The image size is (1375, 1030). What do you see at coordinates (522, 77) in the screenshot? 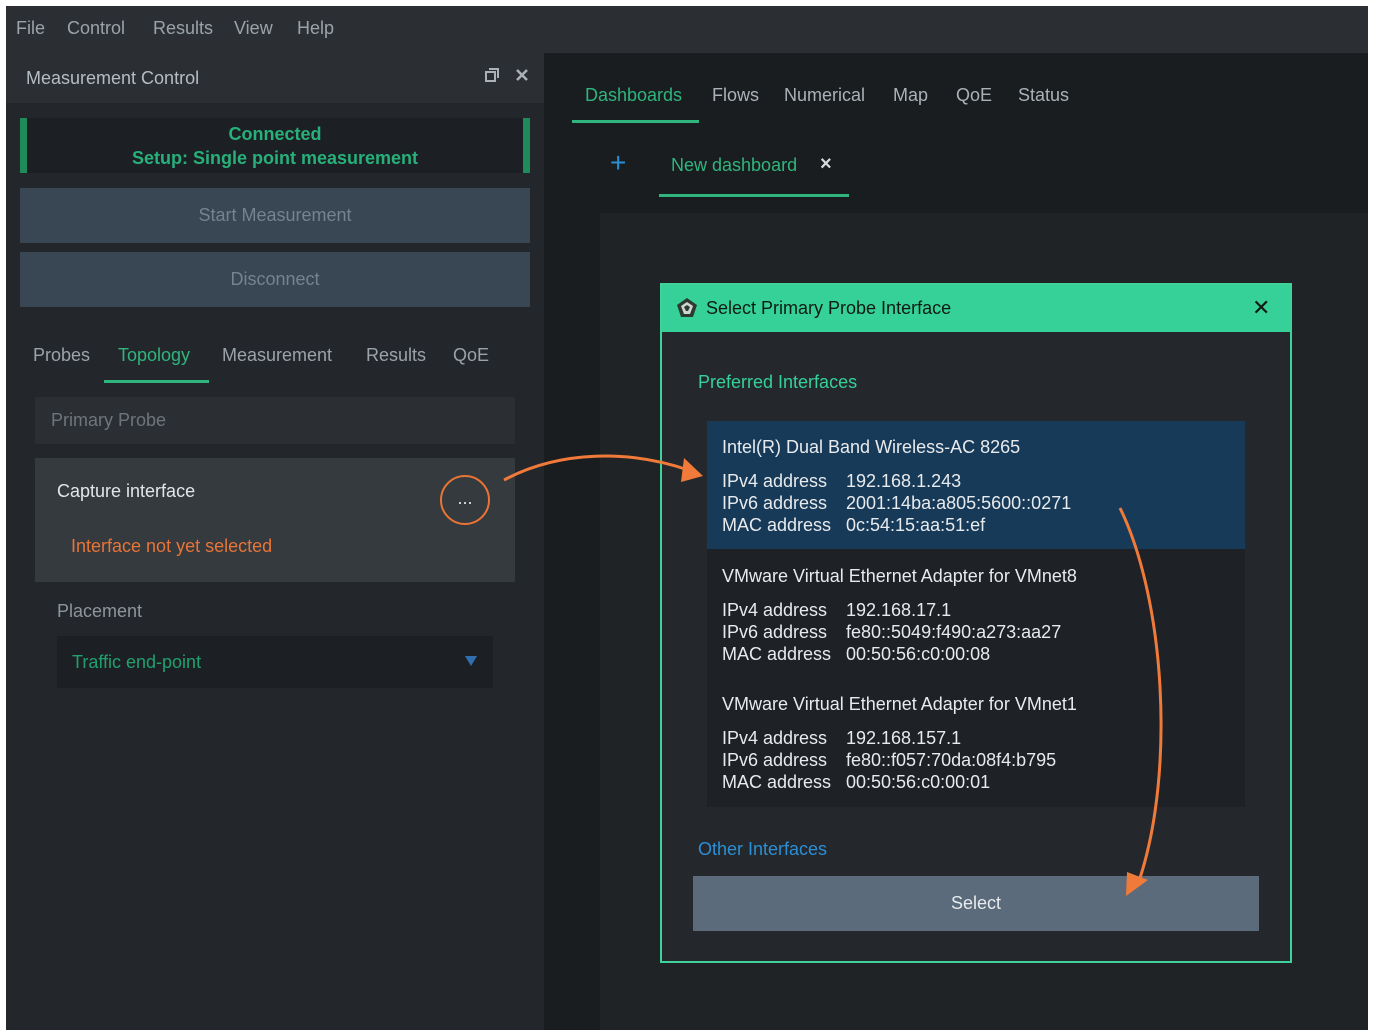
I see `close-icon` at bounding box center [522, 77].